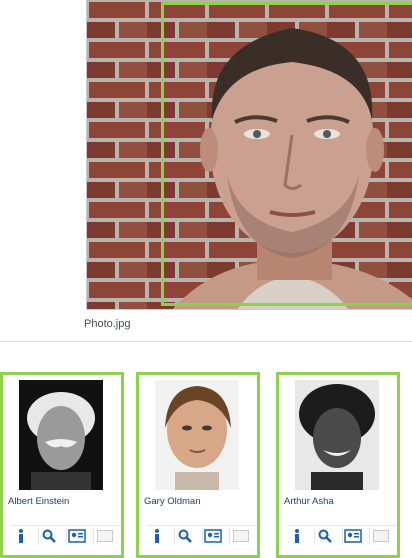  I want to click on candidate-name: Gary Oldman, so click(172, 501).